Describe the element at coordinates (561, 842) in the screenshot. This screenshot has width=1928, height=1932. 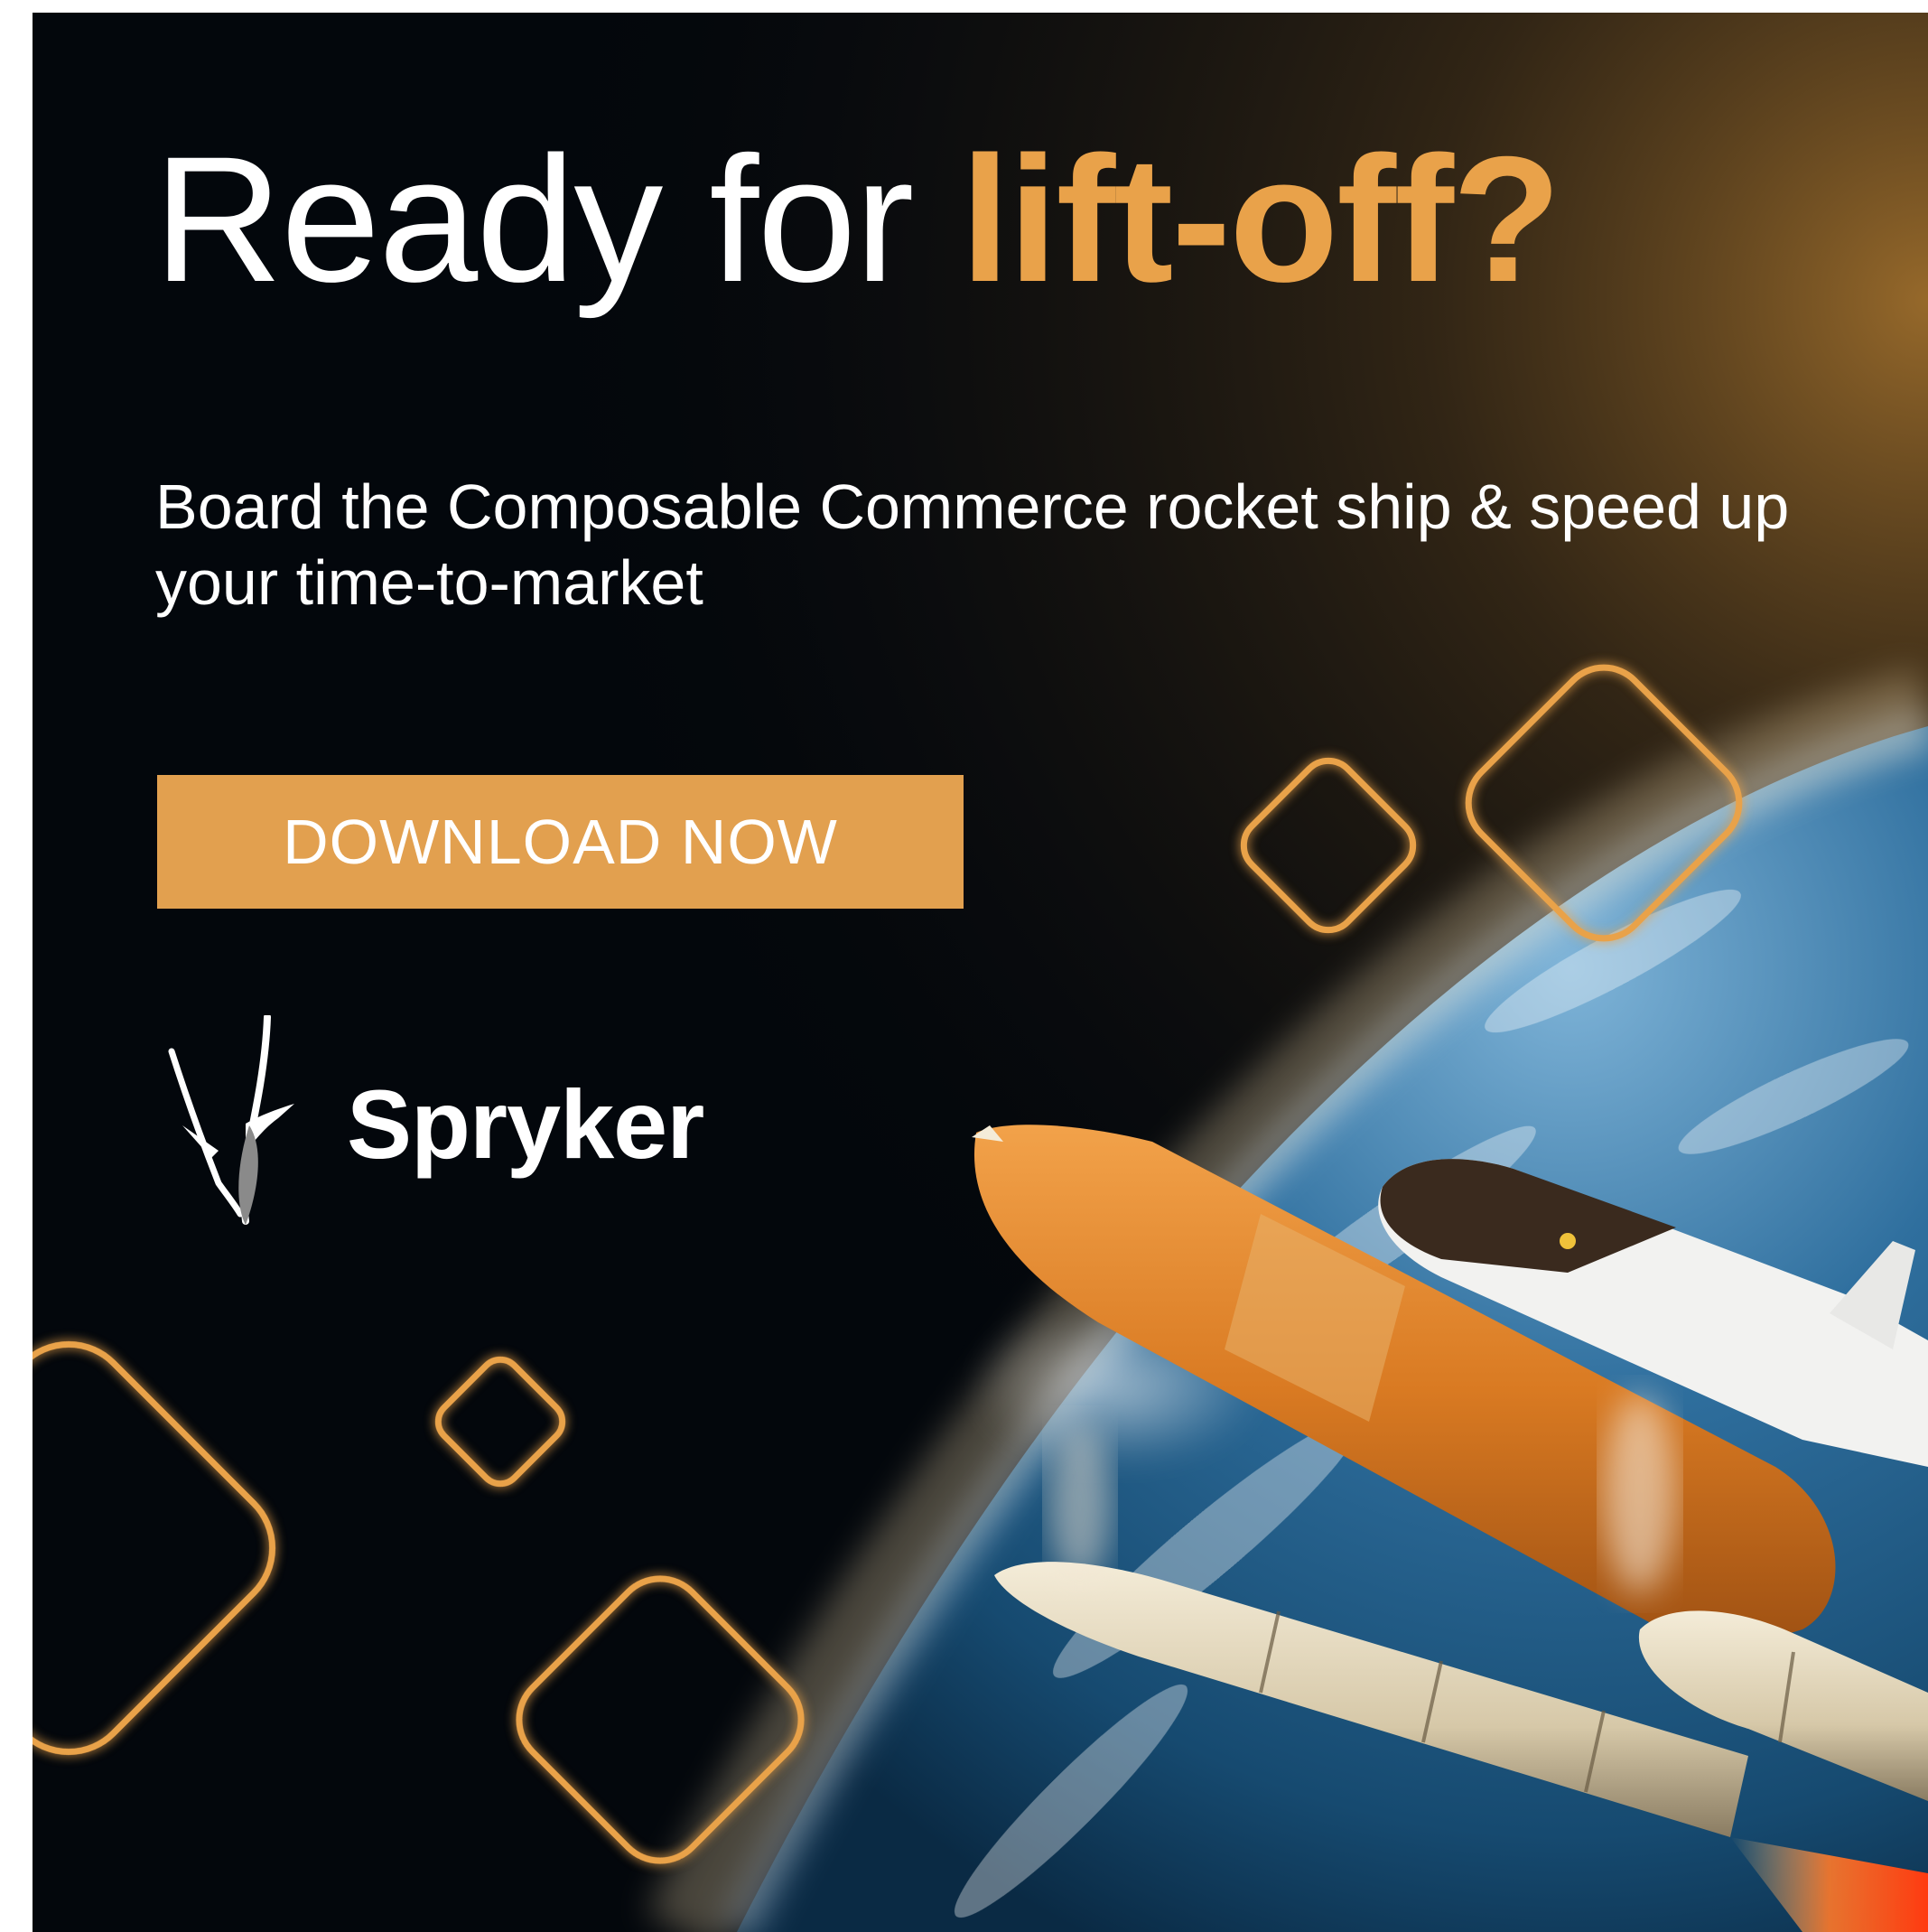
I see `download-now-button: DOWNLOAD NOW` at that location.